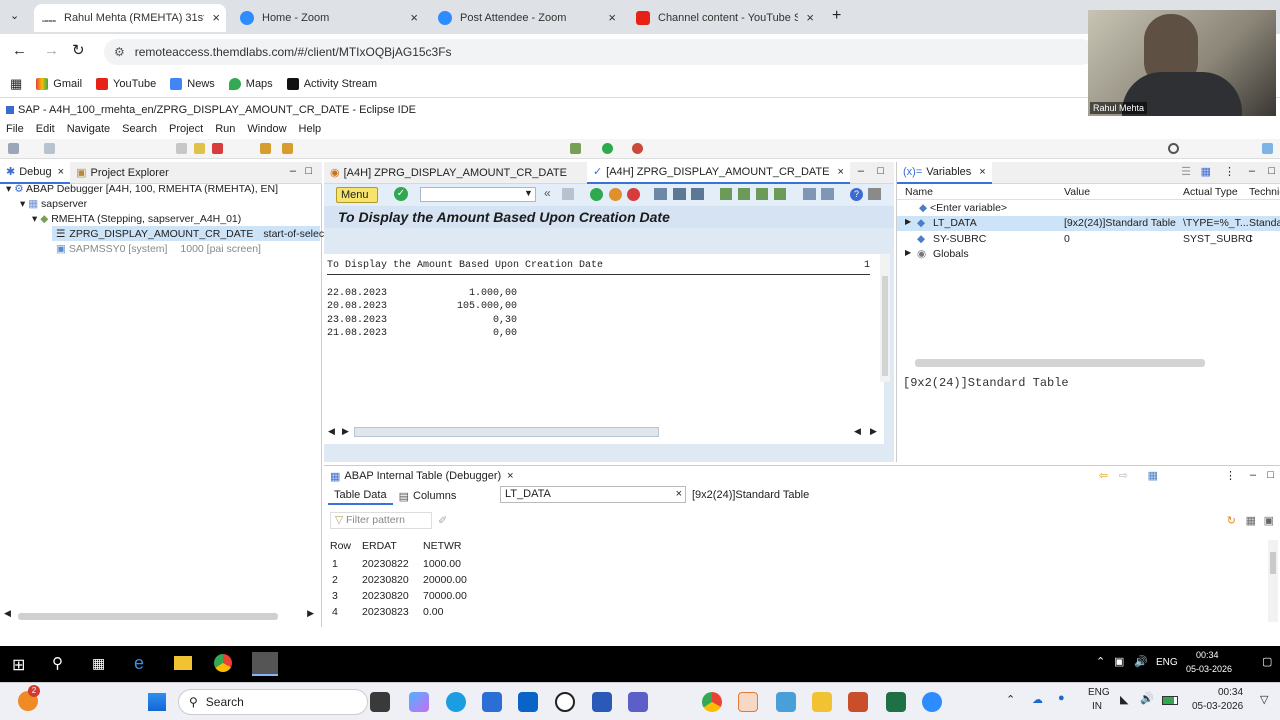  I want to click on forward-icon: →, so click(51, 50).